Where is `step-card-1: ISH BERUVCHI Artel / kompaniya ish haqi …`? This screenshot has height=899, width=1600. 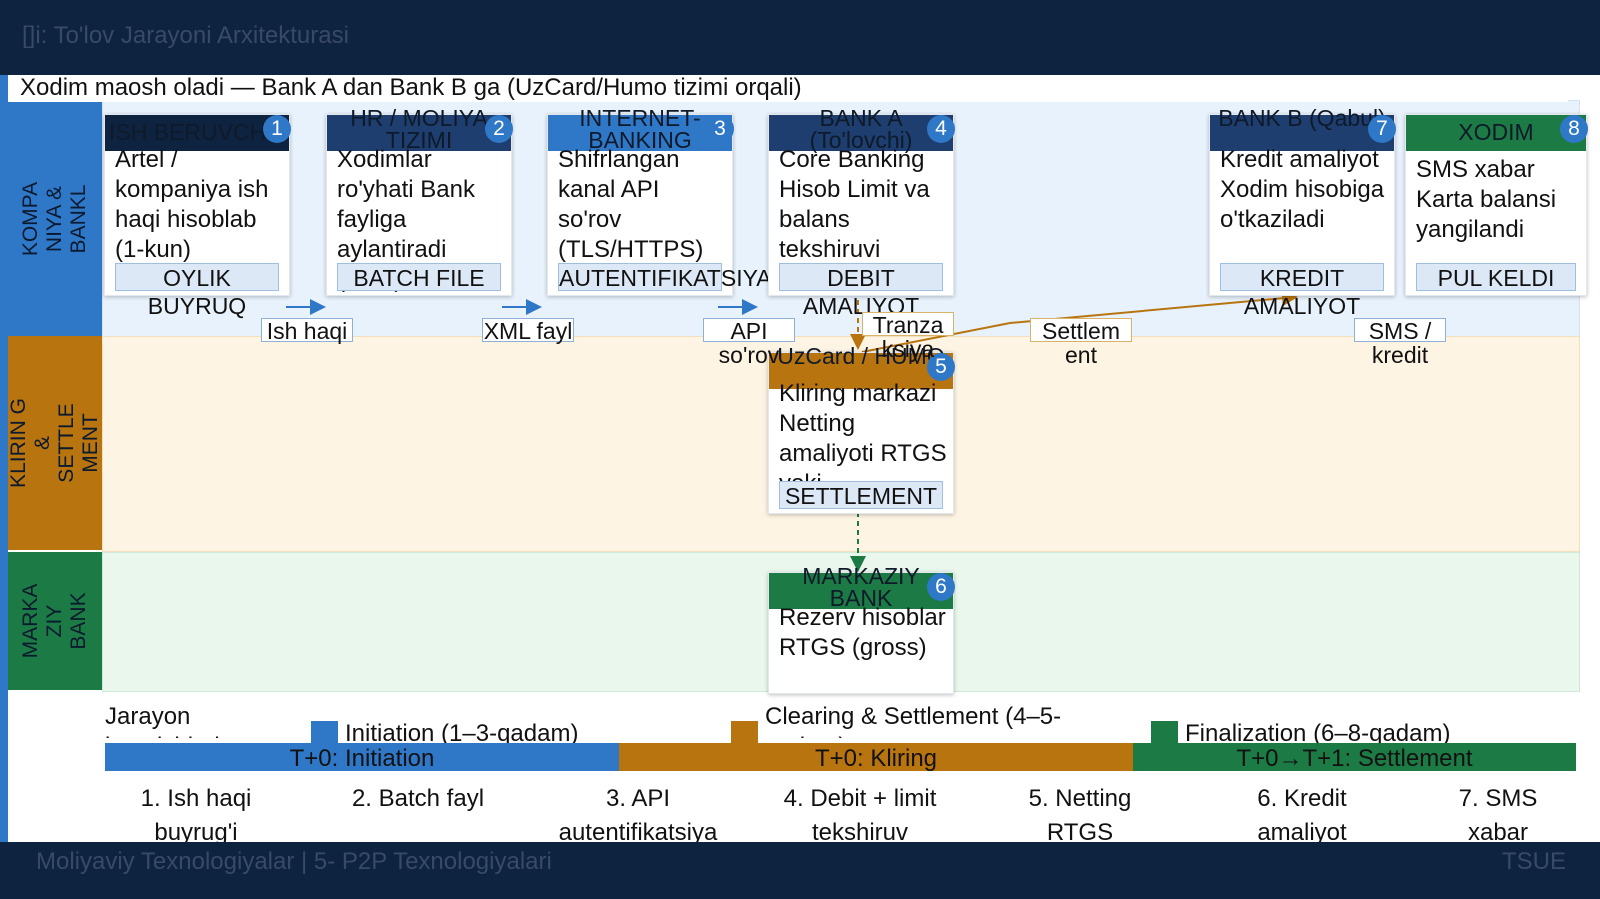
step-card-1: ISH BERUVCHI Artel / kompaniya ish haqi … is located at coordinates (197, 216).